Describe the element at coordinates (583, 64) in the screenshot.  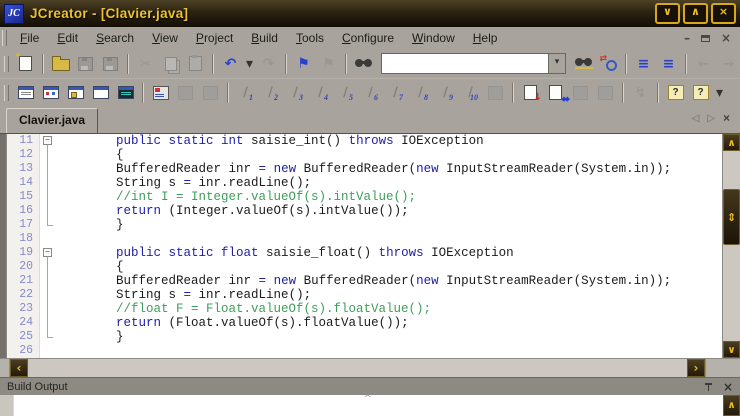
I see `find-in-files-button` at that location.